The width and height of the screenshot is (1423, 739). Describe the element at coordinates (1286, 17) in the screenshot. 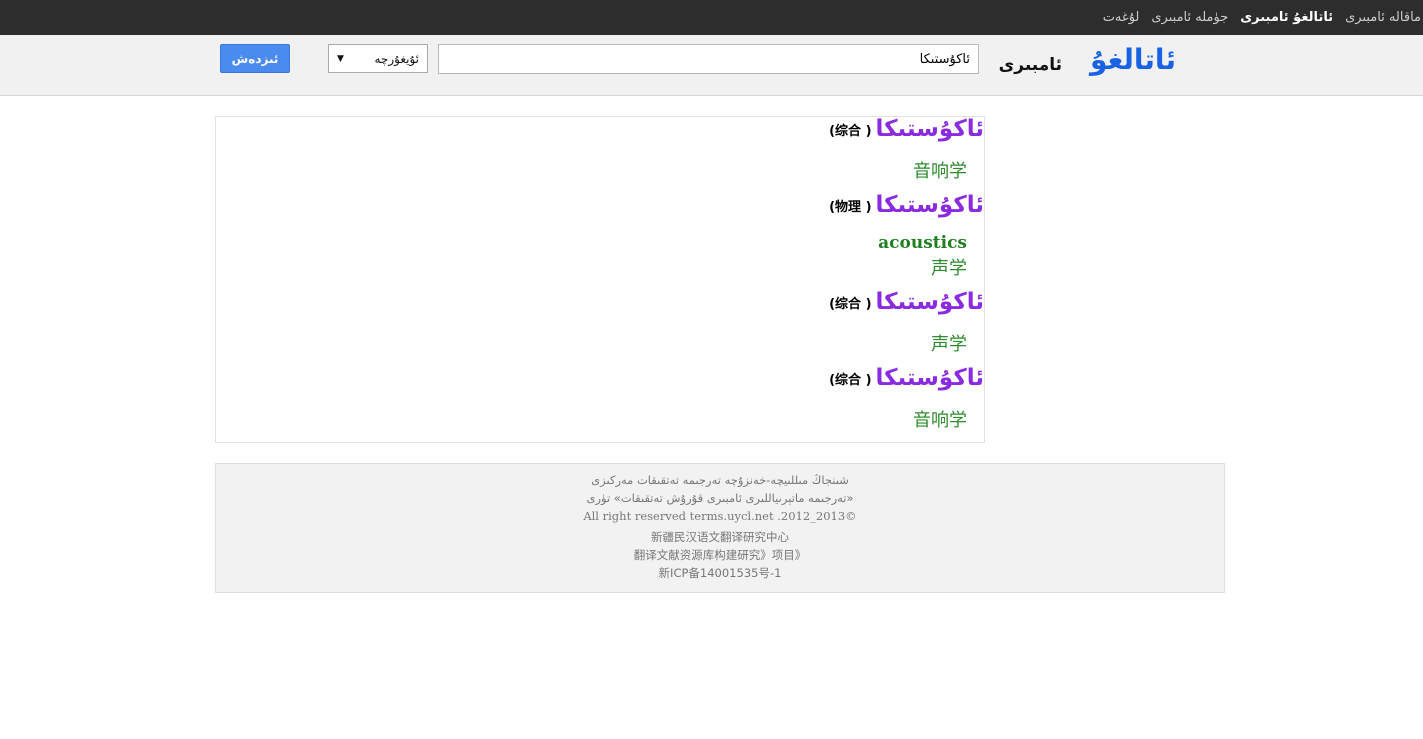

I see `nav-link-term-library: ئاتالغۇ ئامبىرى` at that location.